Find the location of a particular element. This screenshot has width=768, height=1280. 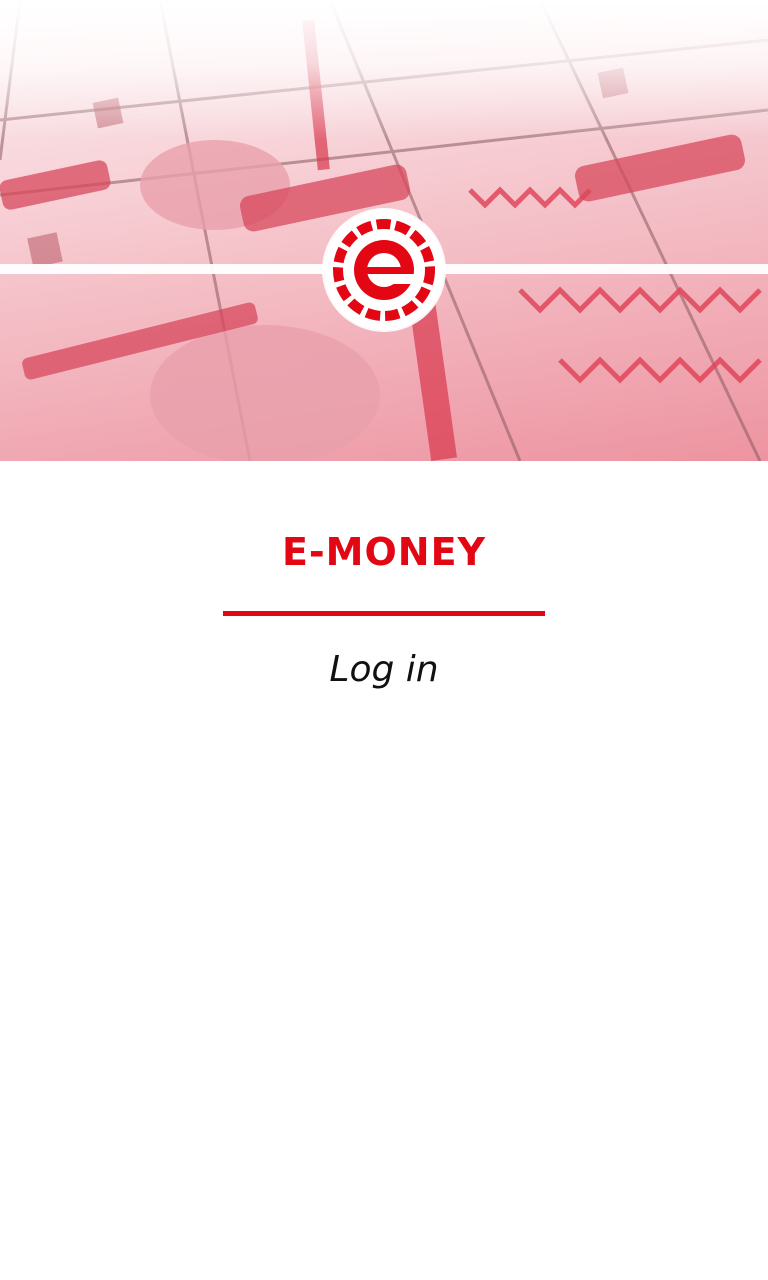

login-button: Log in is located at coordinates (384, 670).